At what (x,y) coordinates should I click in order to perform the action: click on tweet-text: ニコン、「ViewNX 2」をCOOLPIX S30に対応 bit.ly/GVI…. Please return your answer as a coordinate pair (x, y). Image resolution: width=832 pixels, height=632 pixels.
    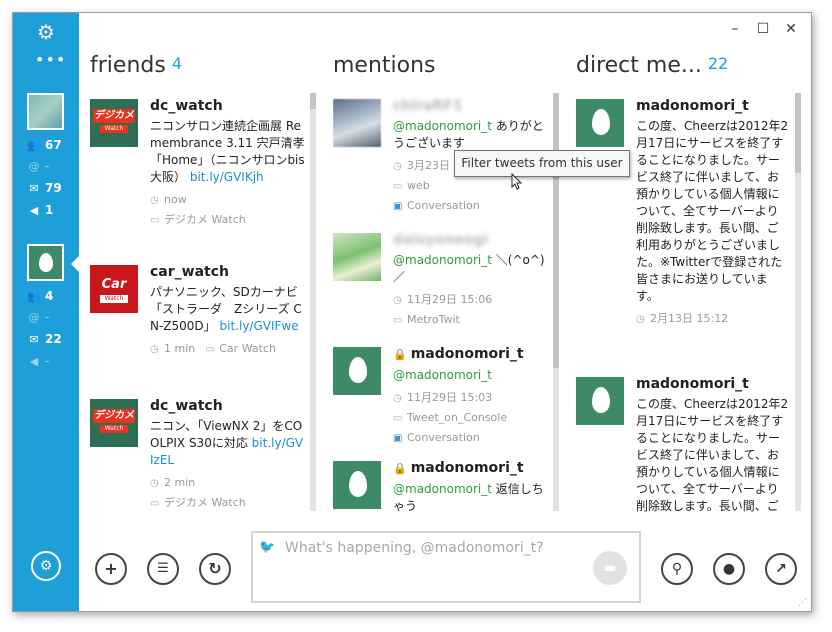
    Looking at the image, I should click on (227, 443).